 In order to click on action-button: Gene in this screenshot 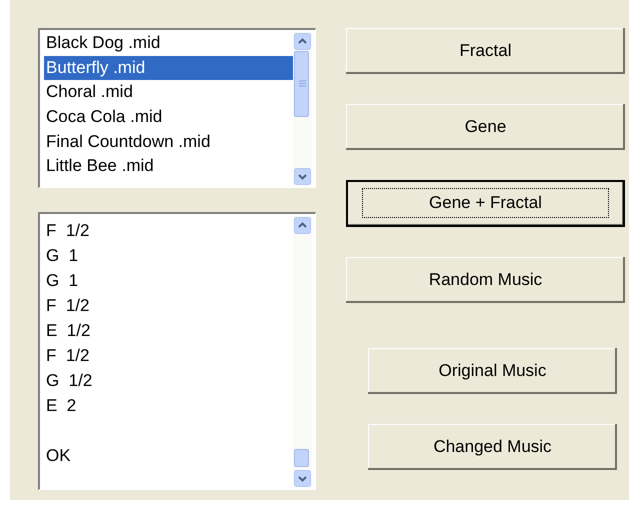, I will do `click(485, 127)`.